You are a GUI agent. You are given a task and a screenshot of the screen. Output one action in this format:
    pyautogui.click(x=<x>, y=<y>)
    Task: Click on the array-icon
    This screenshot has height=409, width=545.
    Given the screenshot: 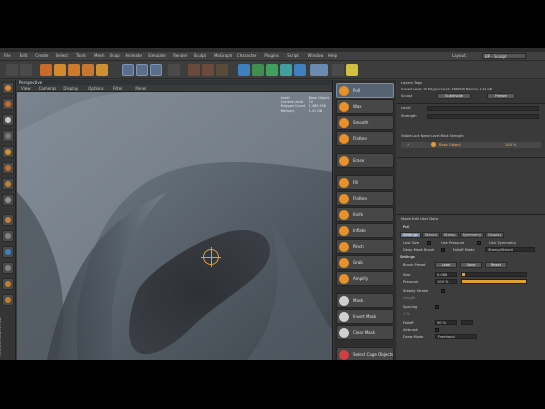 What is the action you would take?
    pyautogui.click(x=286, y=70)
    